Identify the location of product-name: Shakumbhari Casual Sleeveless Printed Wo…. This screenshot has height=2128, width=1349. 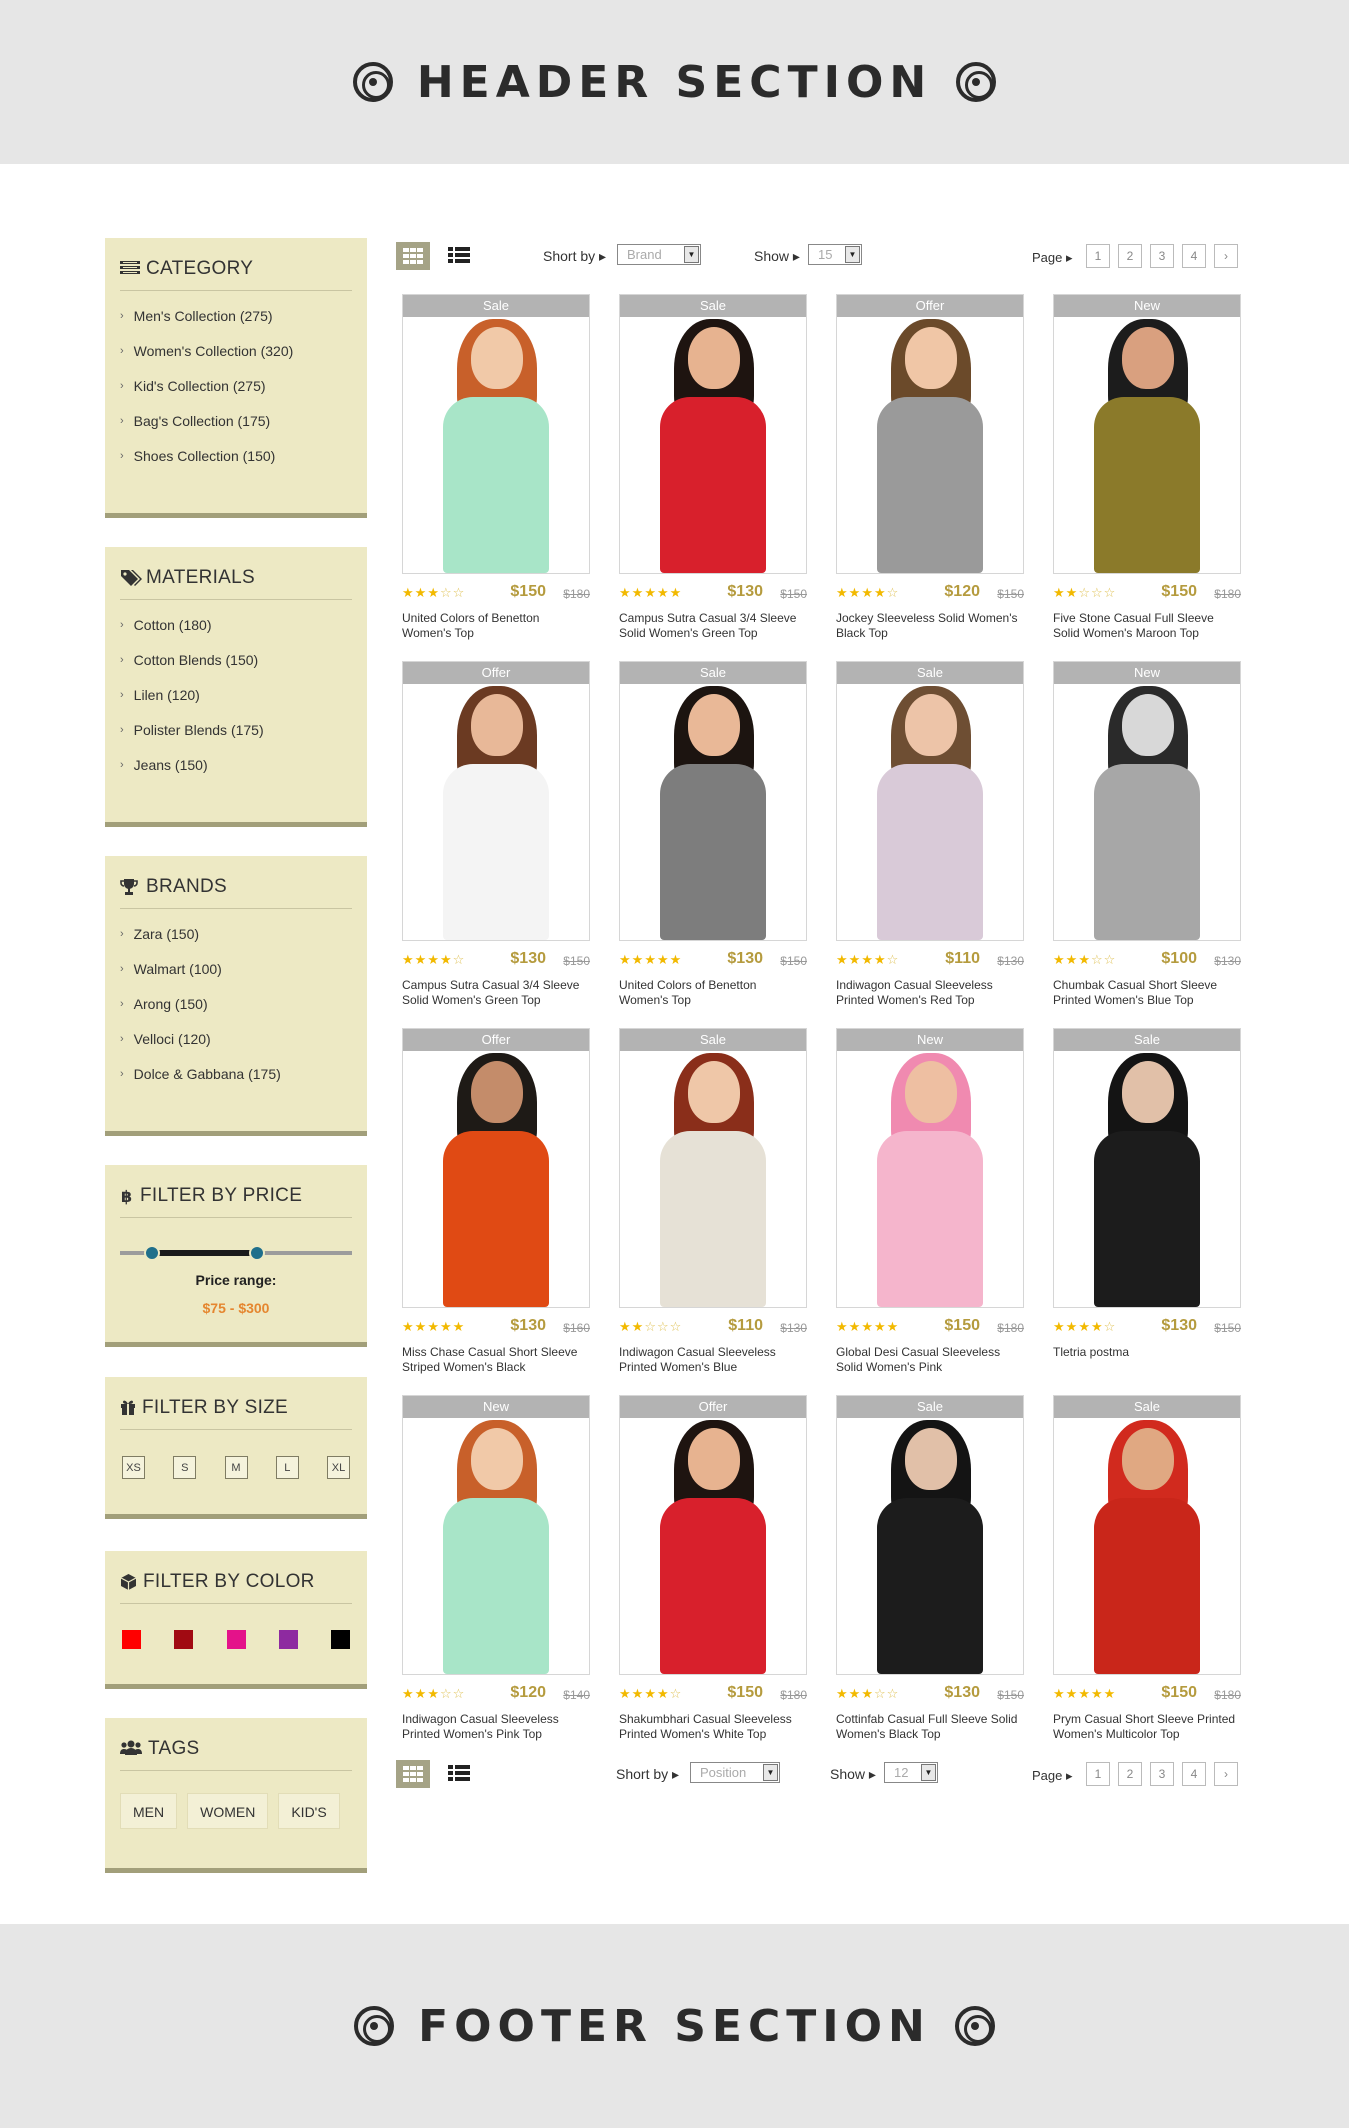
(713, 1727).